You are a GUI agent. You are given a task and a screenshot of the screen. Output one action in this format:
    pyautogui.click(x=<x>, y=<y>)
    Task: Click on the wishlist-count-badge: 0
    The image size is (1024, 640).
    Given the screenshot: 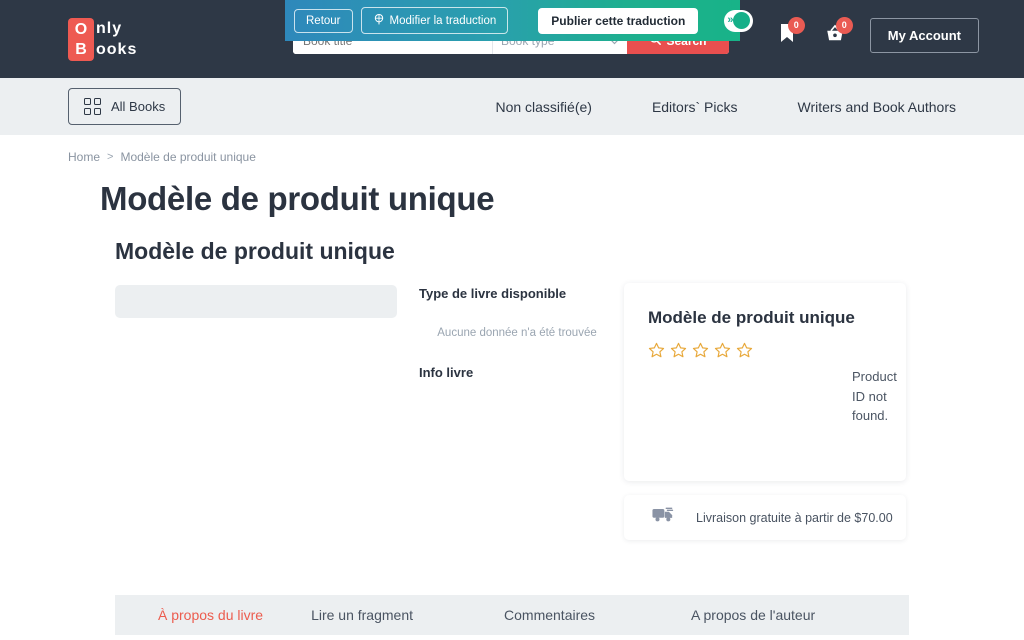 What is the action you would take?
    pyautogui.click(x=796, y=25)
    